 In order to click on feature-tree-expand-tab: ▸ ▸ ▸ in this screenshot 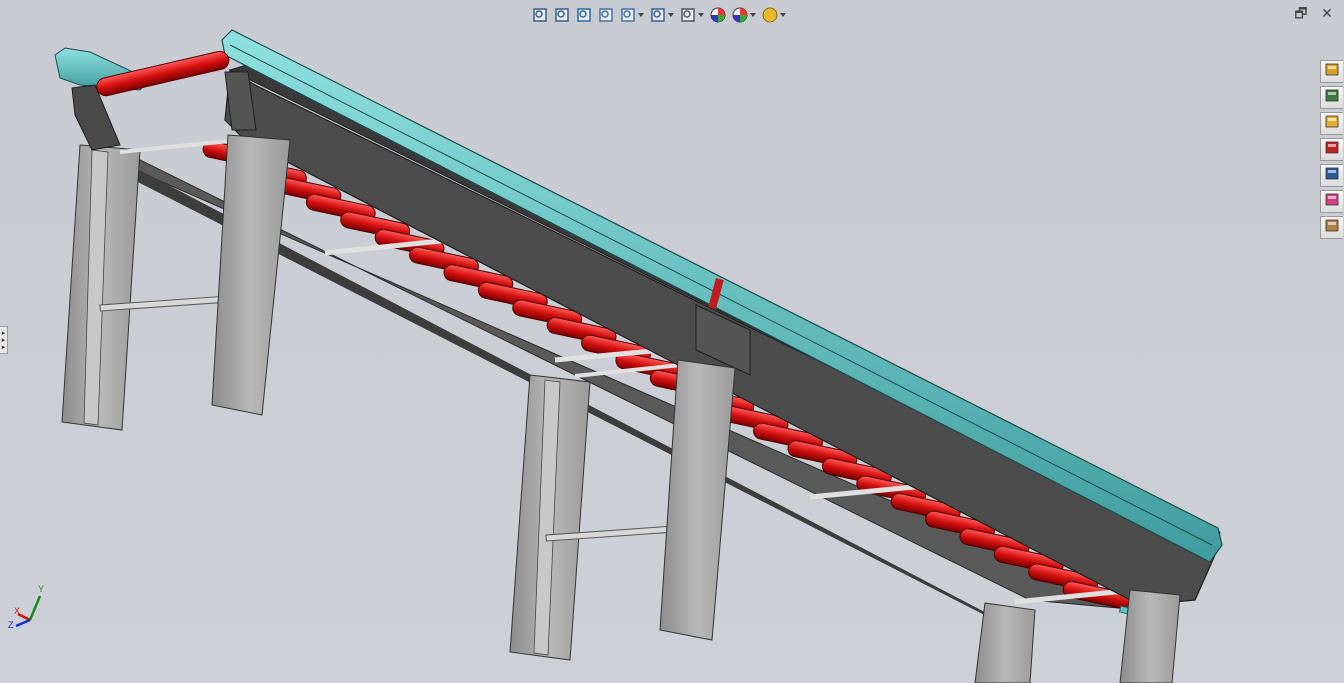, I will do `click(4, 340)`.